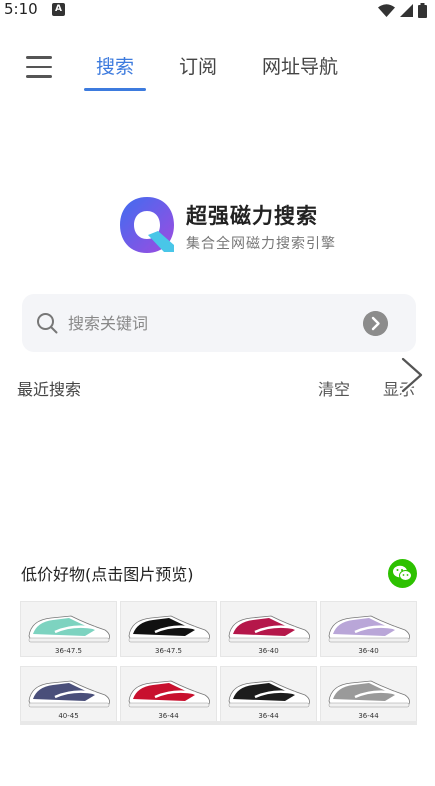 Image resolution: width=435 pixels, height=786 pixels. I want to click on status-time: 5:10, so click(21, 9).